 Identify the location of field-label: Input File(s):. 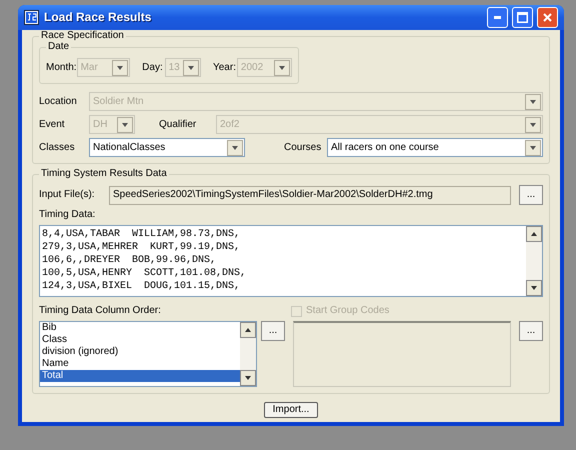
(67, 195).